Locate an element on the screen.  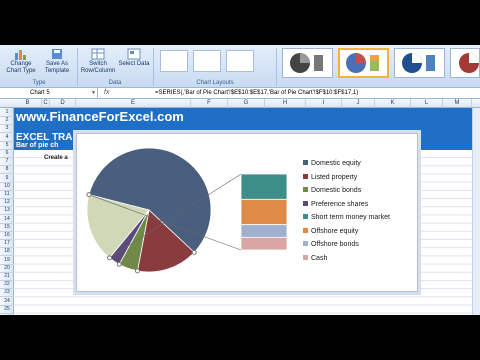
select-data-button: Select Data is located at coordinates (134, 58).